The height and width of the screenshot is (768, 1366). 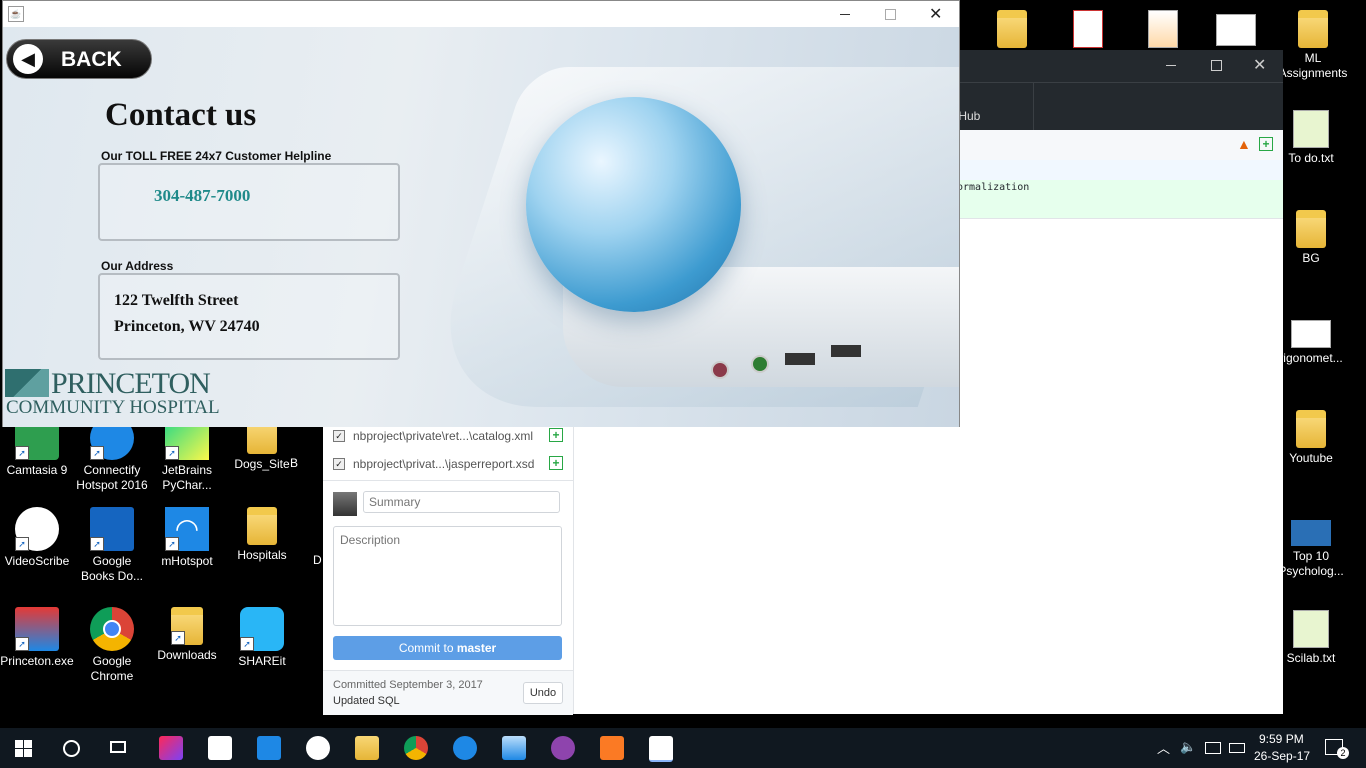 I want to click on commit-button: Commit to master, so click(x=447, y=648).